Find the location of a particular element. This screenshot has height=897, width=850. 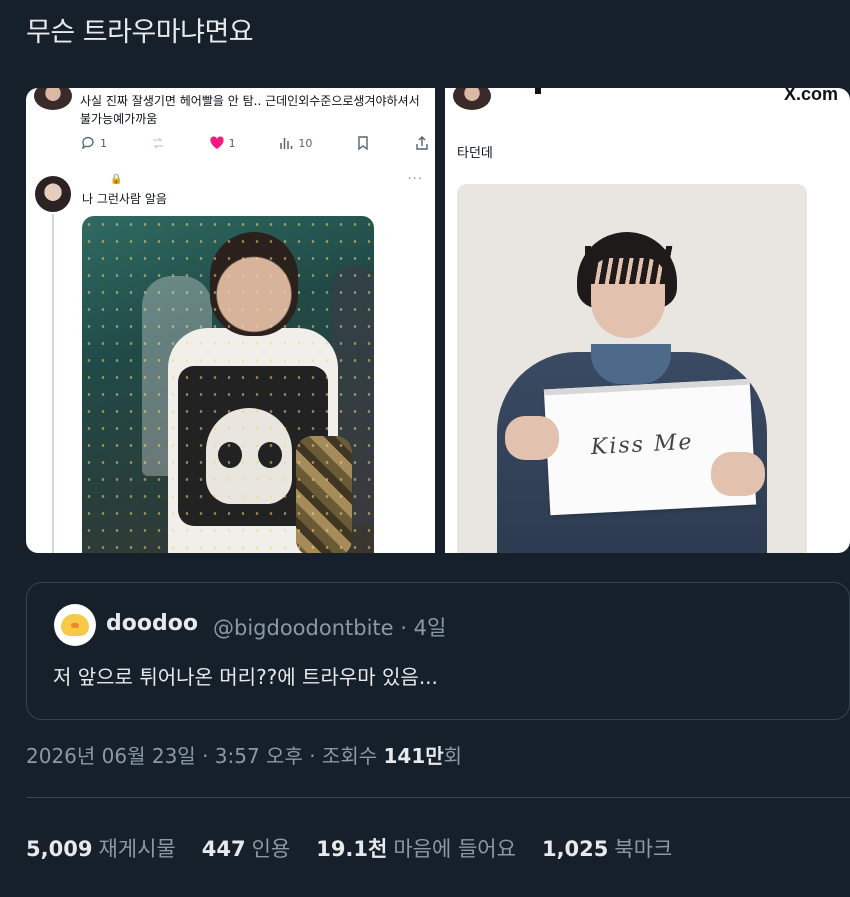

reply-action: 1 is located at coordinates (93, 143).